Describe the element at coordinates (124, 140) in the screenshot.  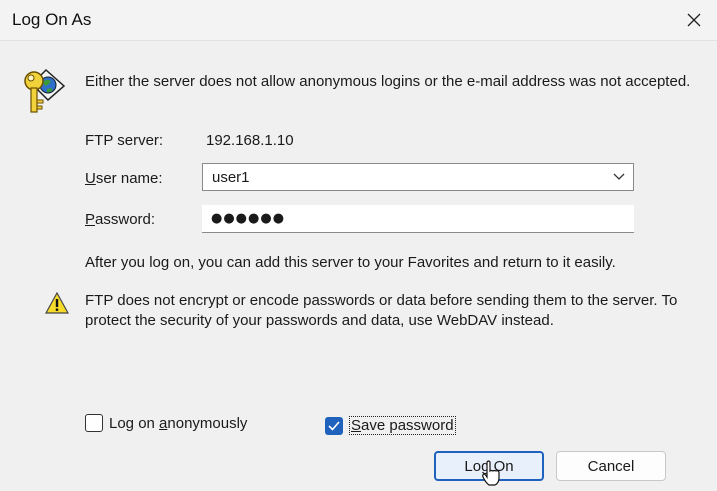
I see `ftp-server-label: FTP server:` at that location.